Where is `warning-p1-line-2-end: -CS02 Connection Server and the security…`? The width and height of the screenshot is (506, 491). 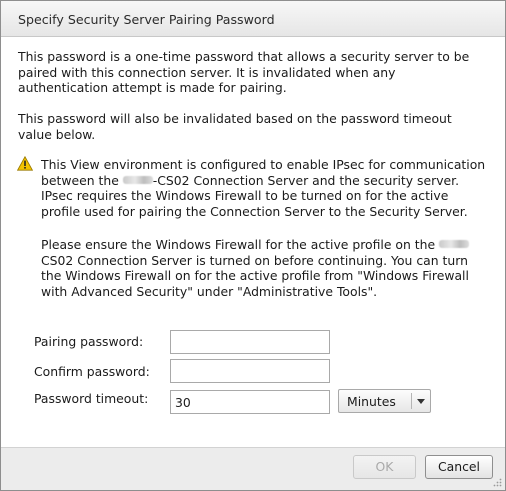
warning-p1-line-2-end: -CS02 Connection Server and the security… is located at coordinates (306, 180).